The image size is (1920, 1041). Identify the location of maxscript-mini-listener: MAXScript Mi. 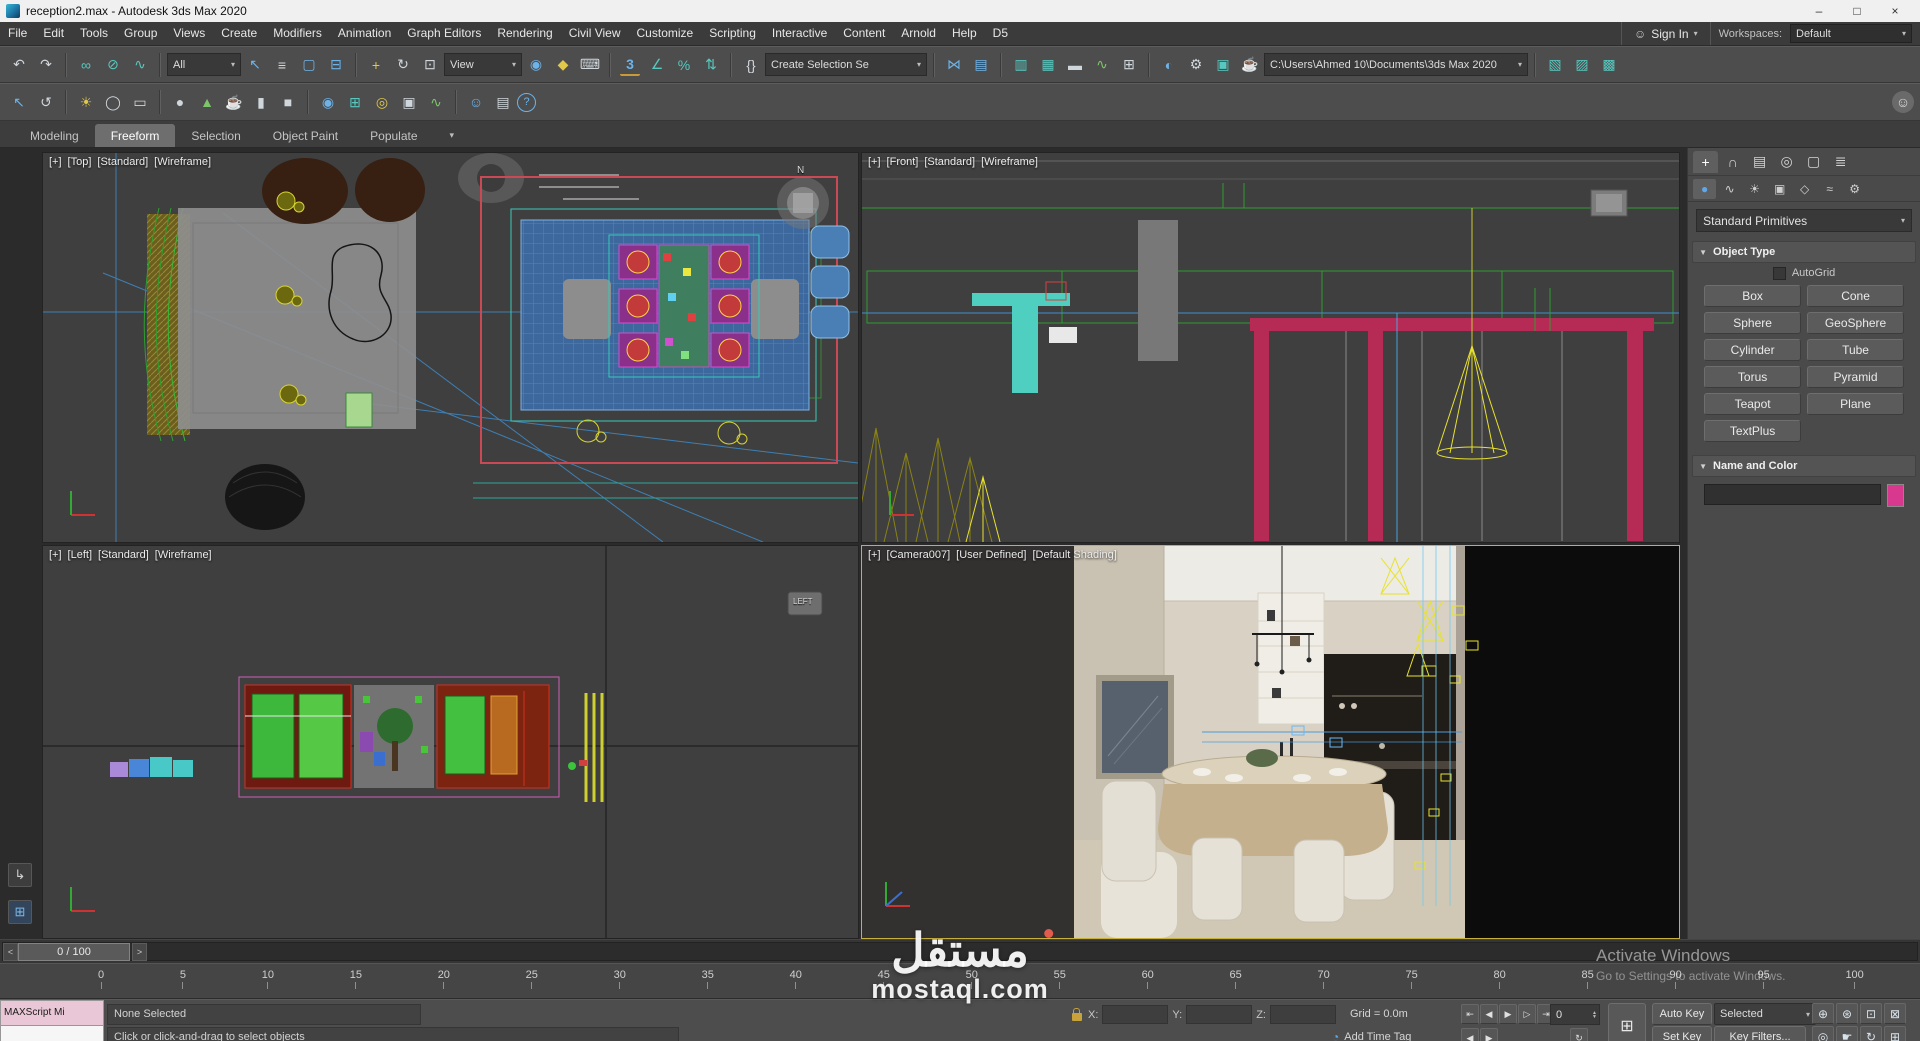
(52, 1020).